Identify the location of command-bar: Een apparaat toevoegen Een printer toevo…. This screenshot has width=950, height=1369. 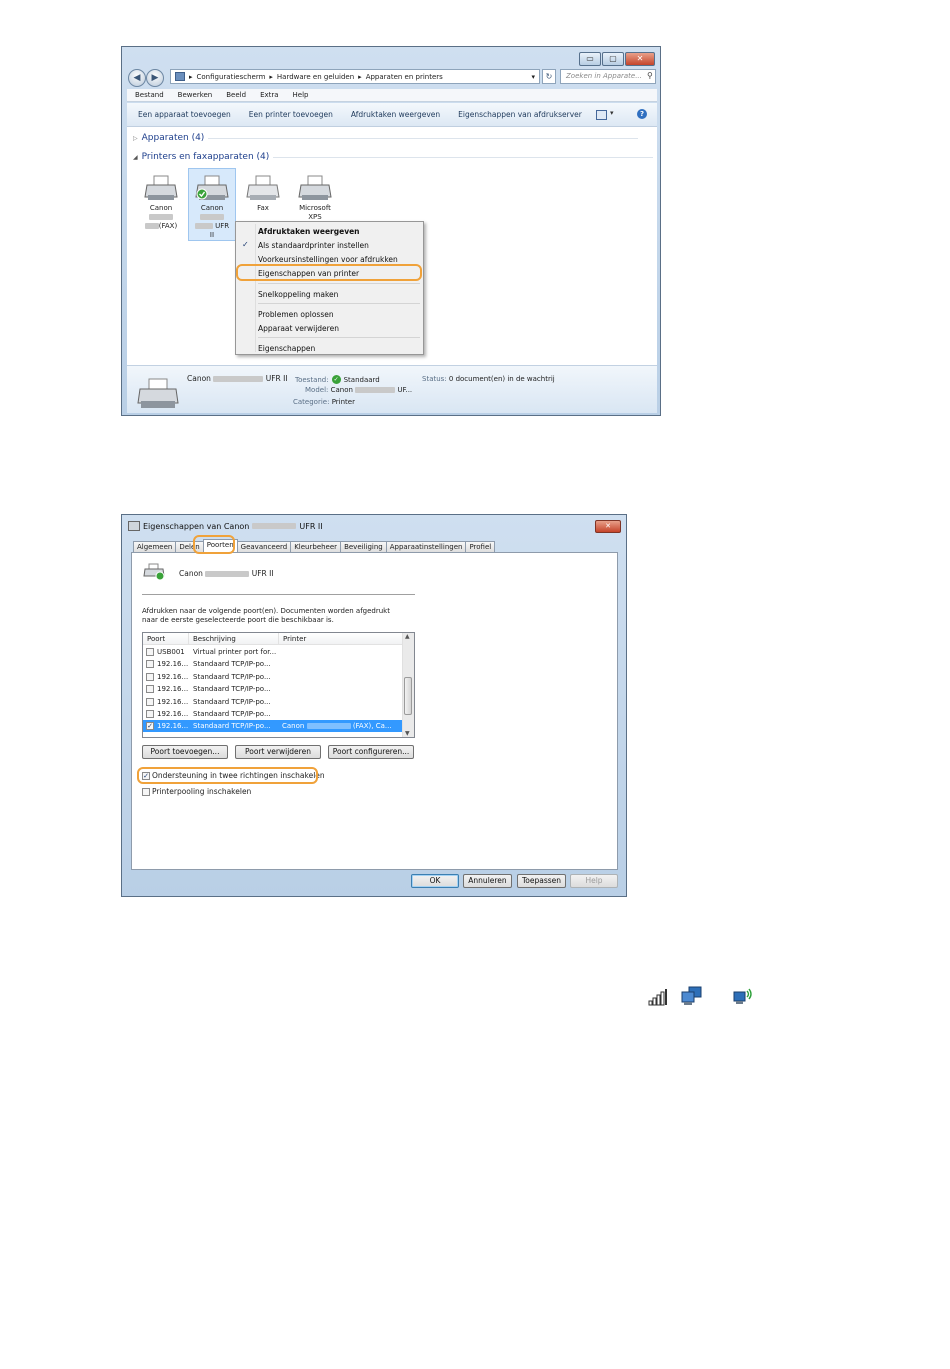
(392, 115).